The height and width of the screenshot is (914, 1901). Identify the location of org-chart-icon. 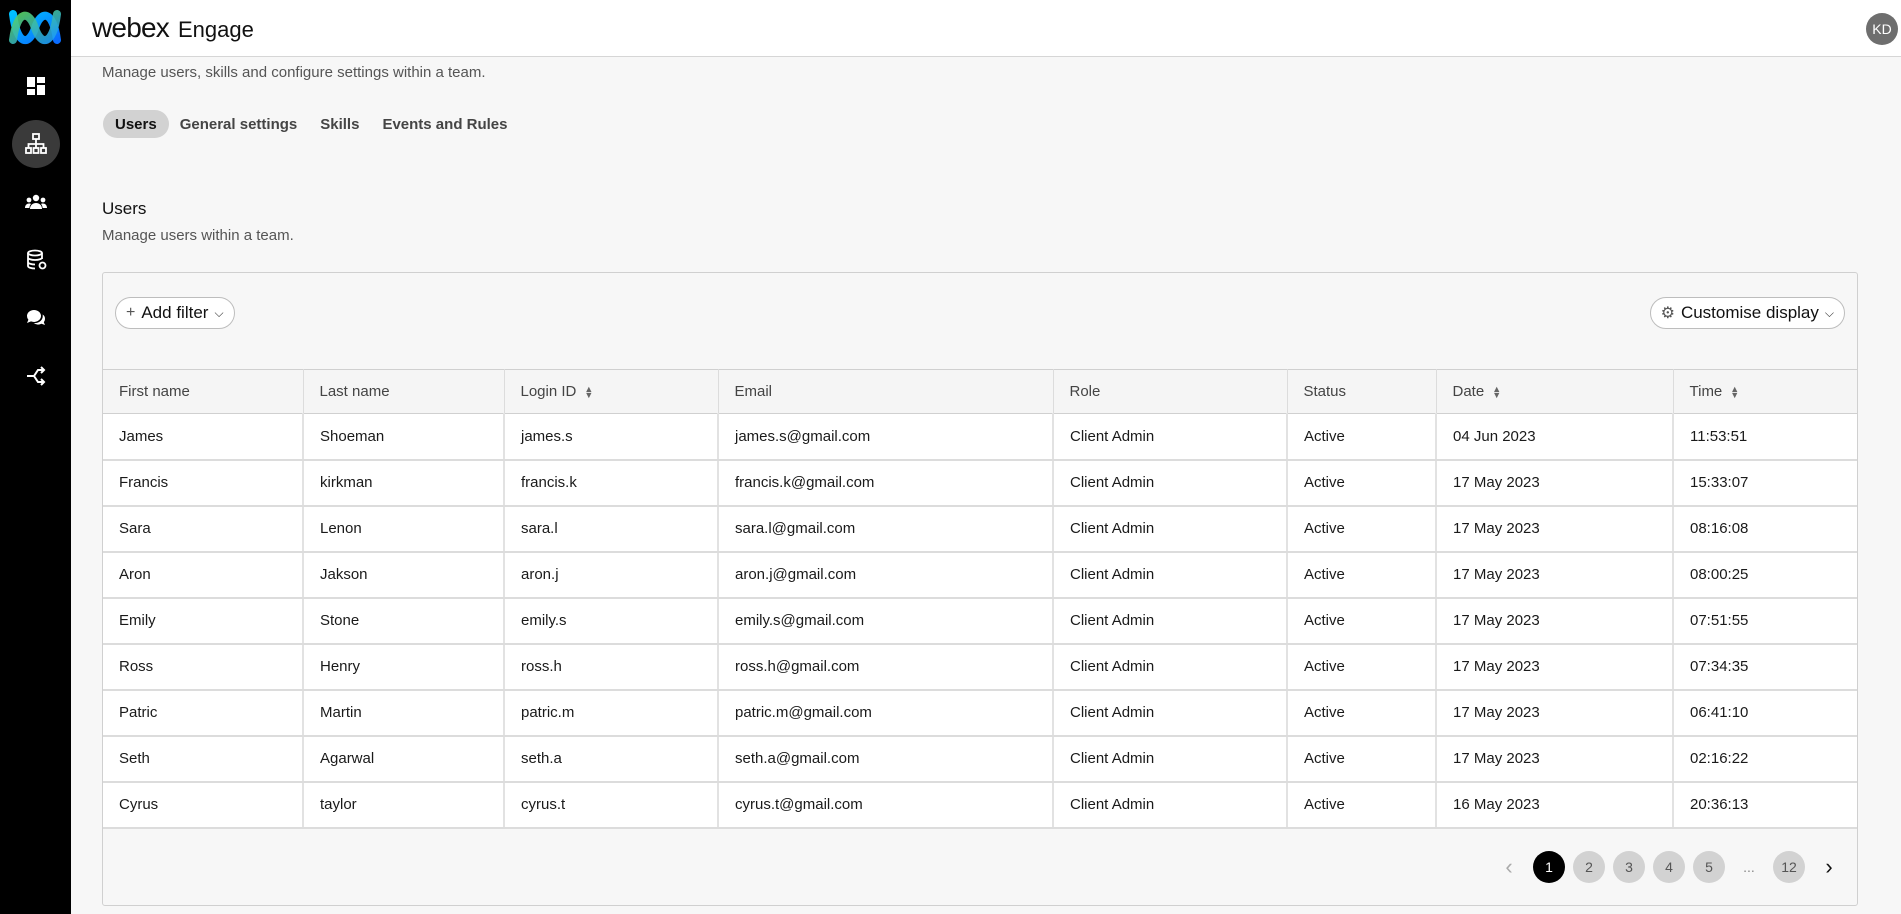
(36, 144).